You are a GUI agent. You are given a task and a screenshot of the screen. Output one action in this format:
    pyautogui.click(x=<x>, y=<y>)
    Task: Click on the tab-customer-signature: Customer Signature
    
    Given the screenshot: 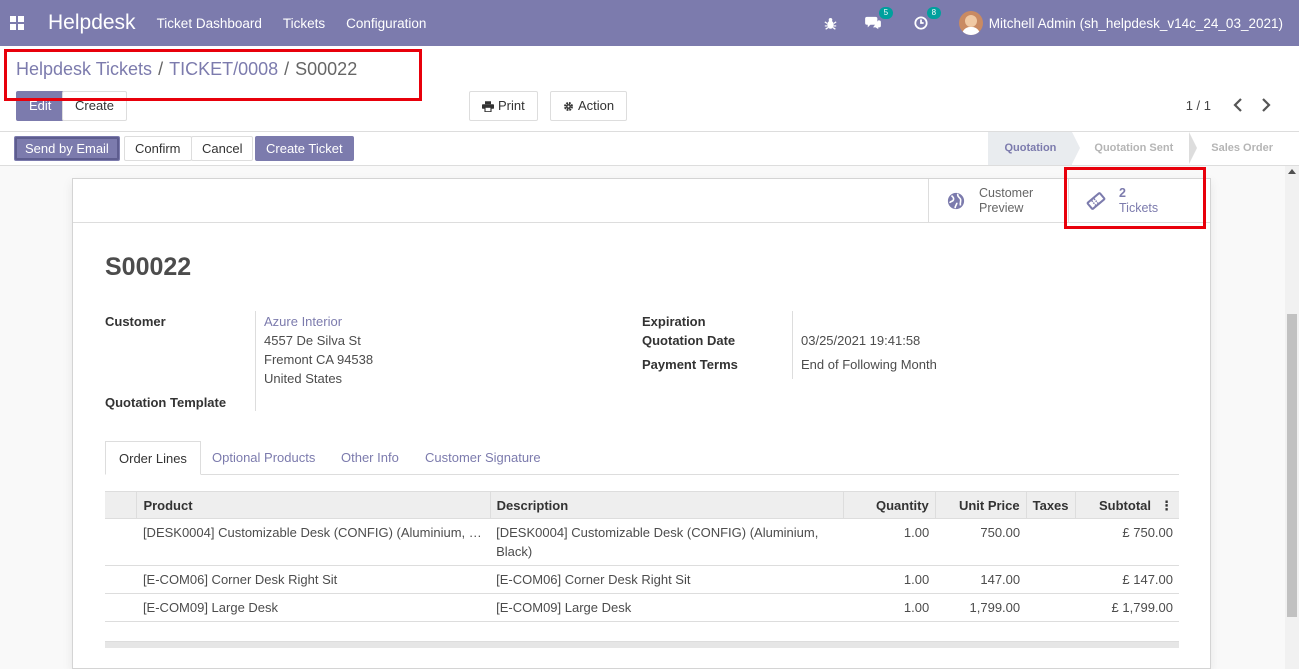 What is the action you would take?
    pyautogui.click(x=483, y=458)
    